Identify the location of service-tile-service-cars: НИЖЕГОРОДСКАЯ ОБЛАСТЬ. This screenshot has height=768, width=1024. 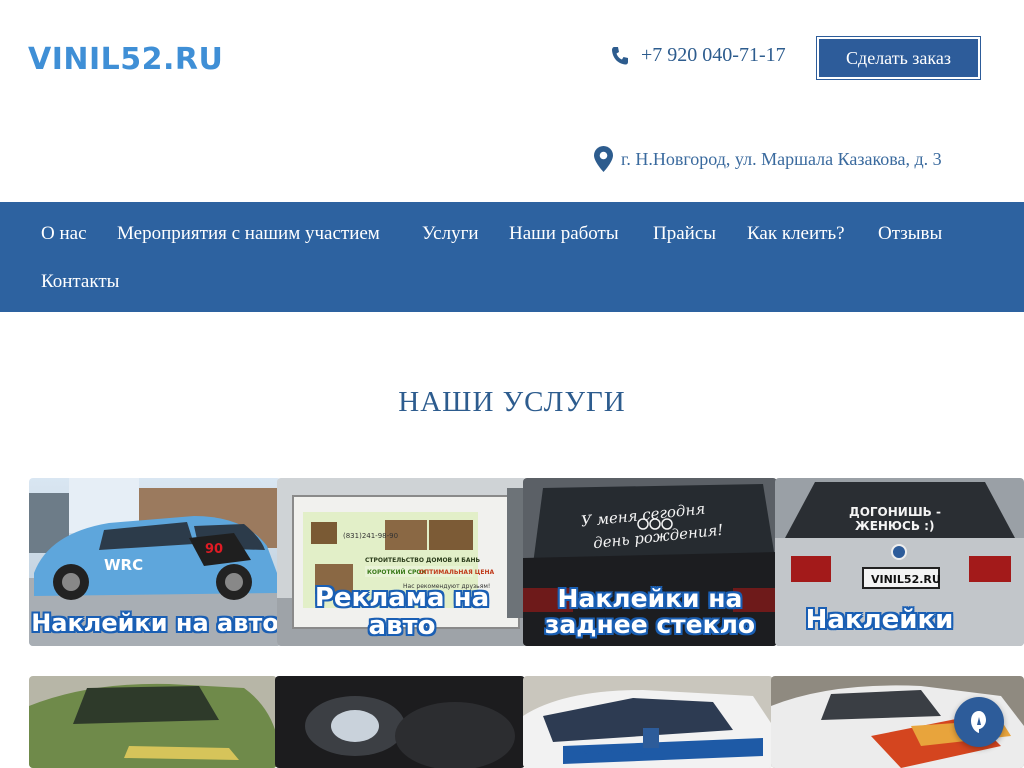
(648, 722).